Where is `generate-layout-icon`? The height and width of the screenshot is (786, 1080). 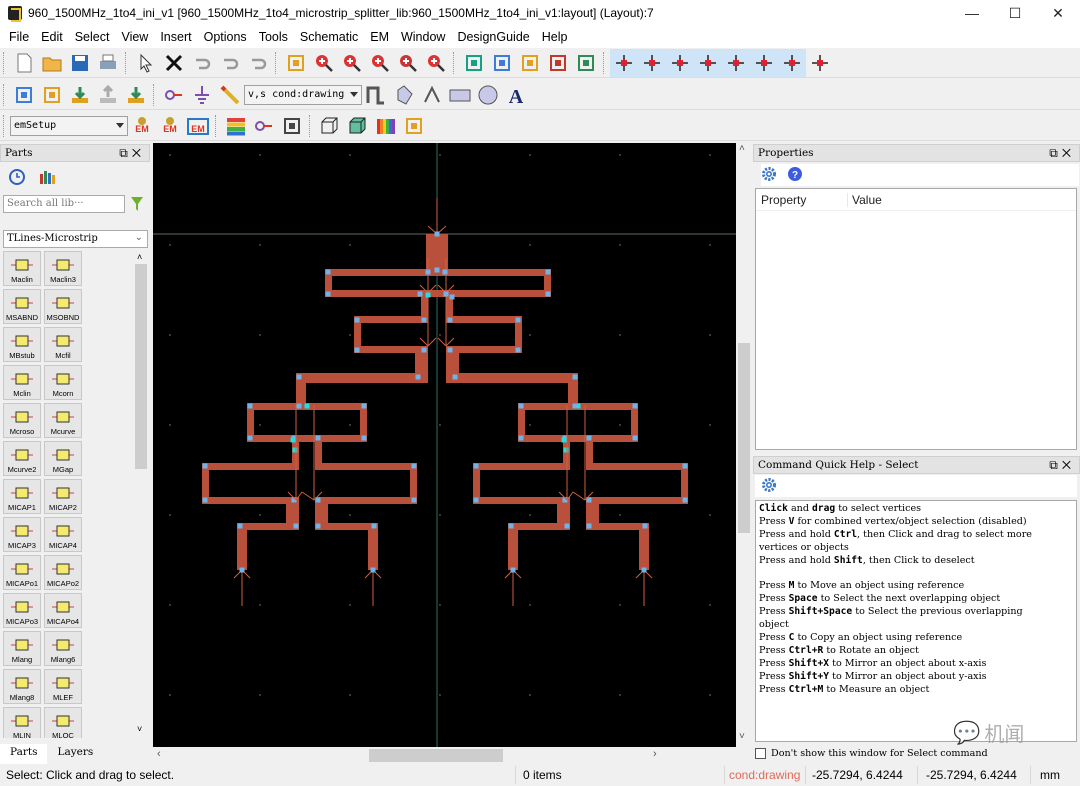
generate-layout-icon is located at coordinates (136, 95).